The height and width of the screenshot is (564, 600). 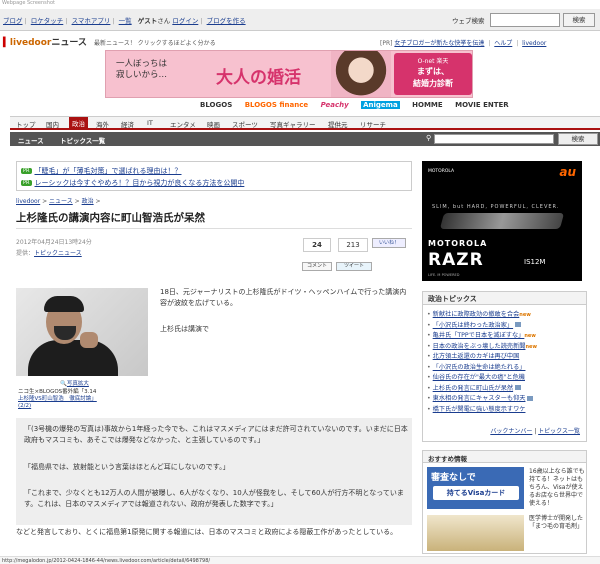 I want to click on subnav-topics-list: トピックス一覧, so click(x=82, y=140).